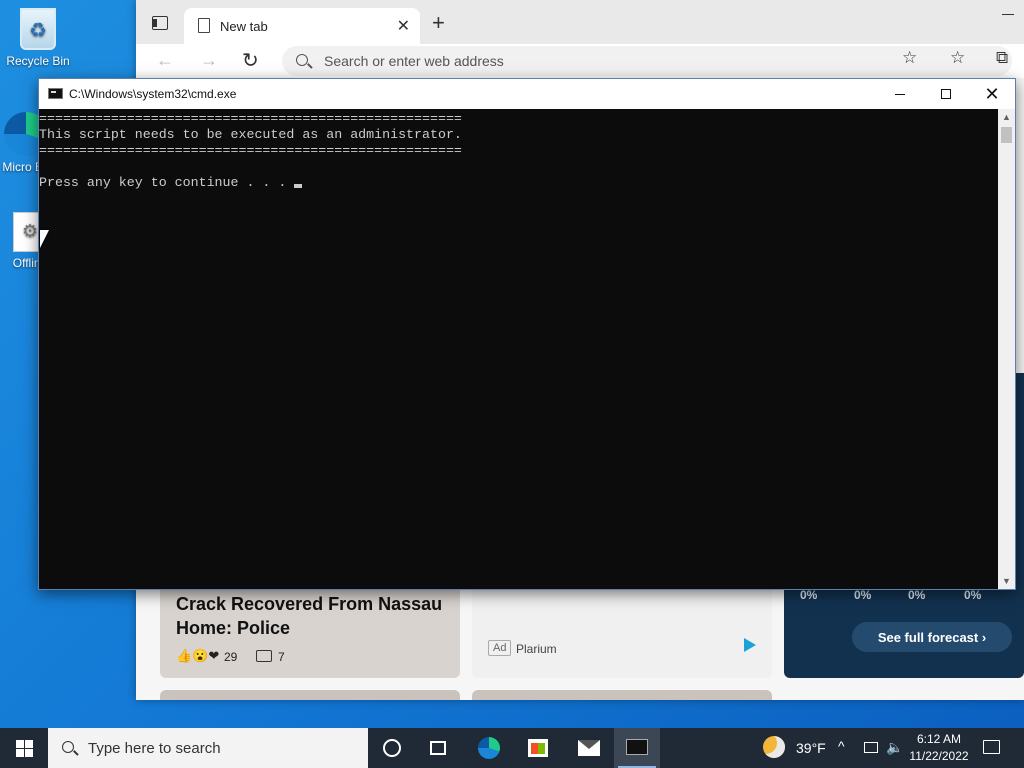  I want to click on cmd-title: C:\Windows\system32\cmd.exe, so click(153, 94).